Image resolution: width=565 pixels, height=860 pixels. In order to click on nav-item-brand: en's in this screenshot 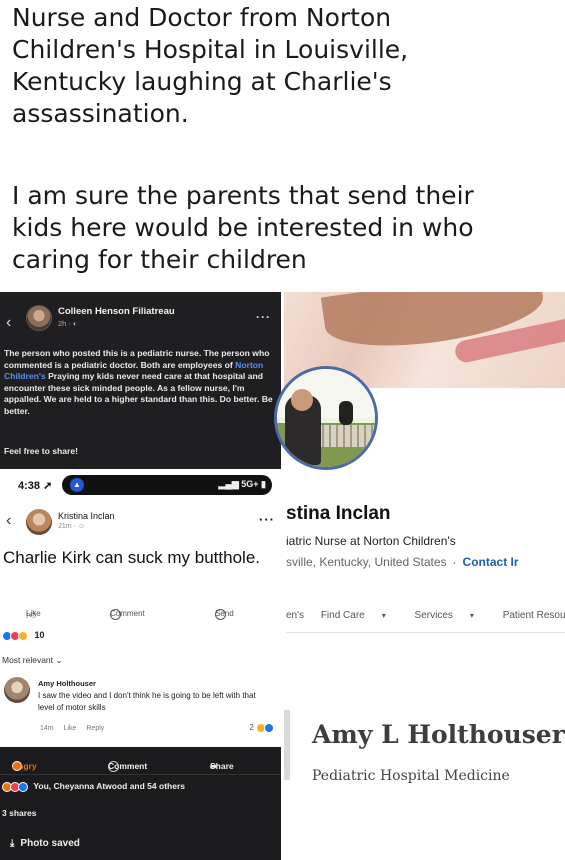, I will do `click(295, 615)`.